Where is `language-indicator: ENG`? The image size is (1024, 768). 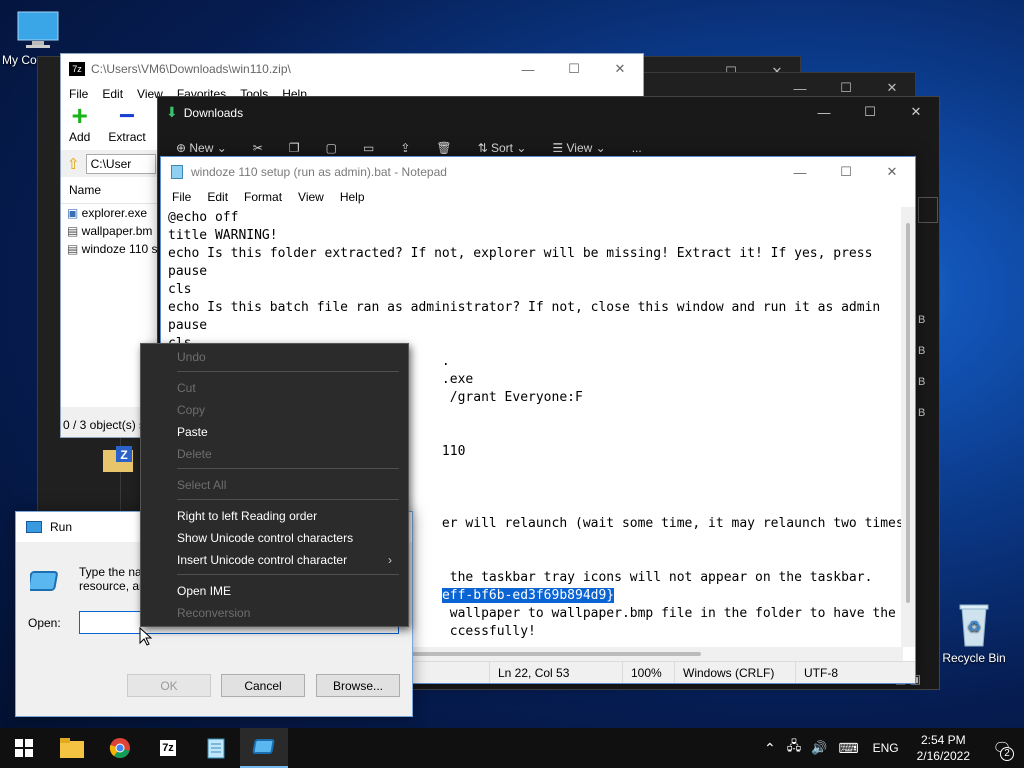 language-indicator: ENG is located at coordinates (886, 748).